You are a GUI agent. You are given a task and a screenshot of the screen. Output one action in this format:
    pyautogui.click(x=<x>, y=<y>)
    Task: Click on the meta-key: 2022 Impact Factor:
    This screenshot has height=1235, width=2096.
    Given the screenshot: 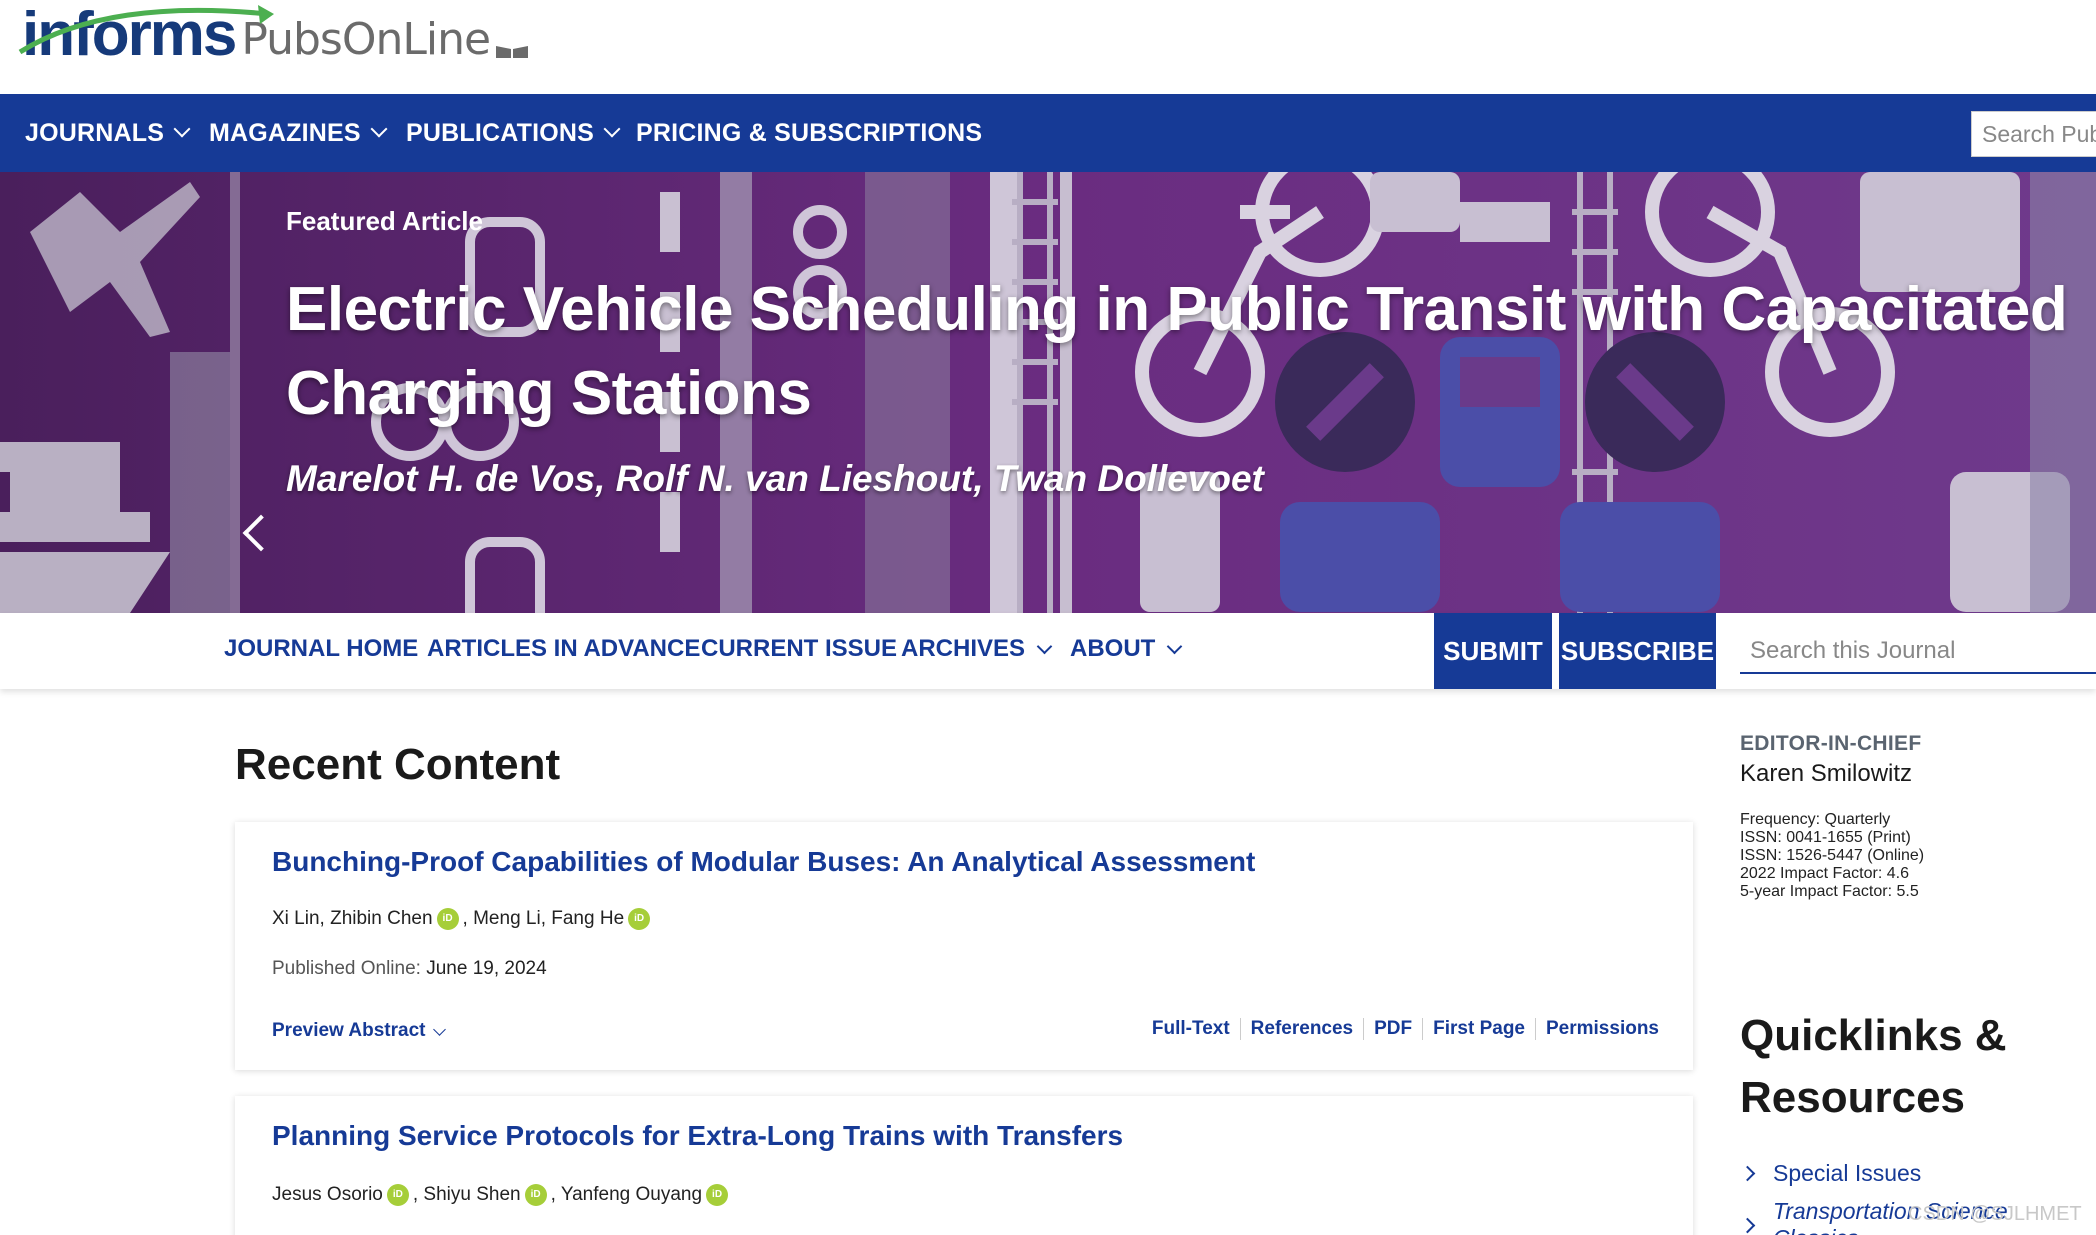 What is the action you would take?
    pyautogui.click(x=1811, y=873)
    